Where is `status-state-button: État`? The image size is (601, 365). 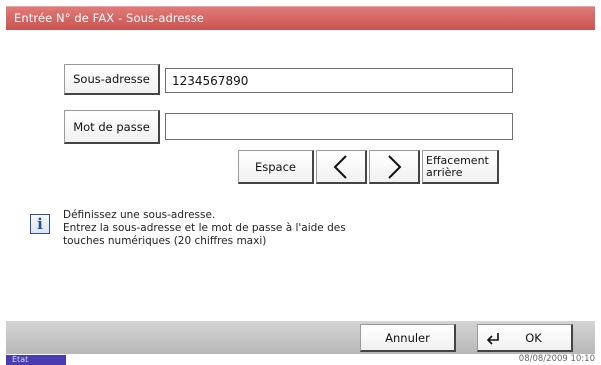 status-state-button: État is located at coordinates (36, 360).